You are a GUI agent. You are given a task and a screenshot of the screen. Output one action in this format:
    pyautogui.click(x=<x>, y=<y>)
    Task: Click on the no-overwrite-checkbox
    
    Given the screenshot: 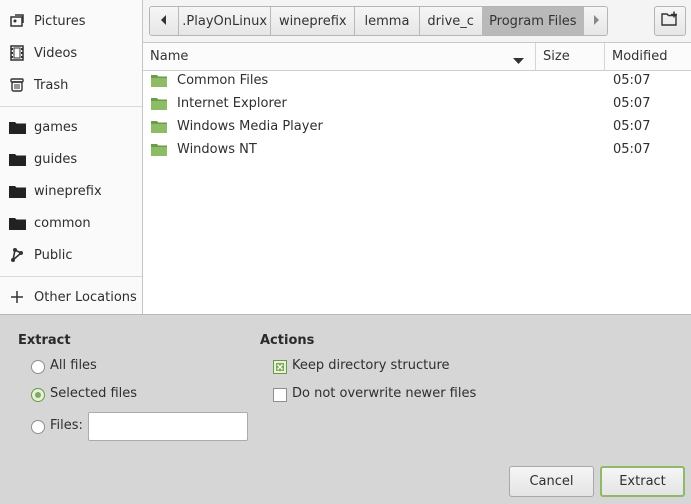 What is the action you would take?
    pyautogui.click(x=280, y=395)
    